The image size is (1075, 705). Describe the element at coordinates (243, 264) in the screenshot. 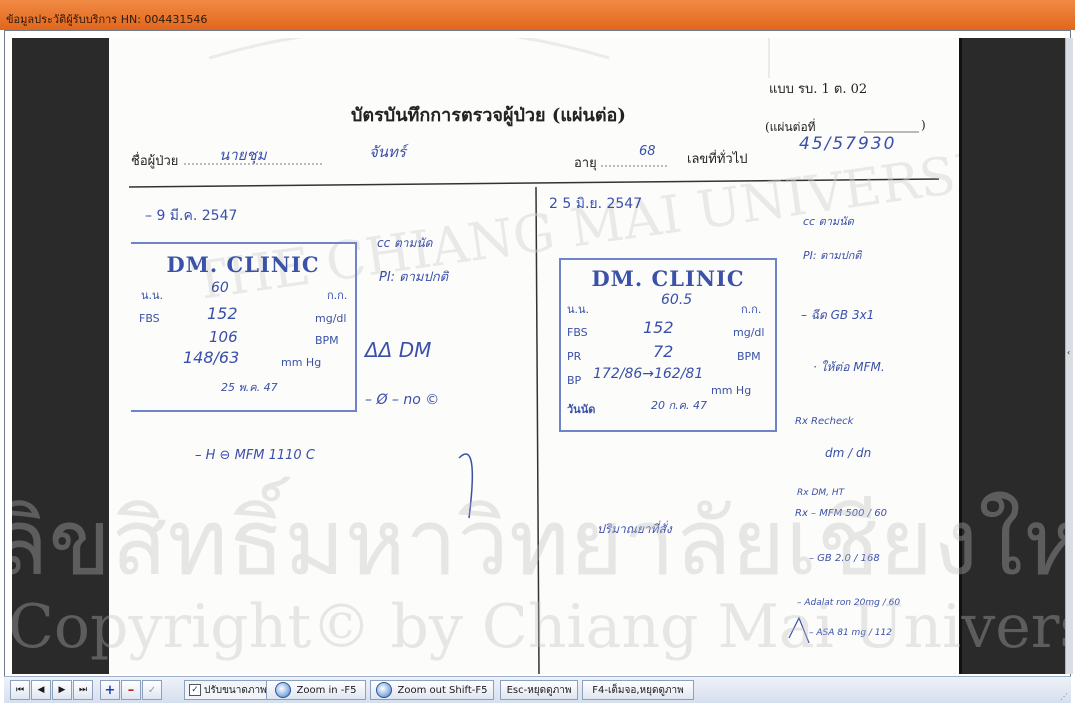

I see `left-stamp-name: DM. CLINIC` at that location.